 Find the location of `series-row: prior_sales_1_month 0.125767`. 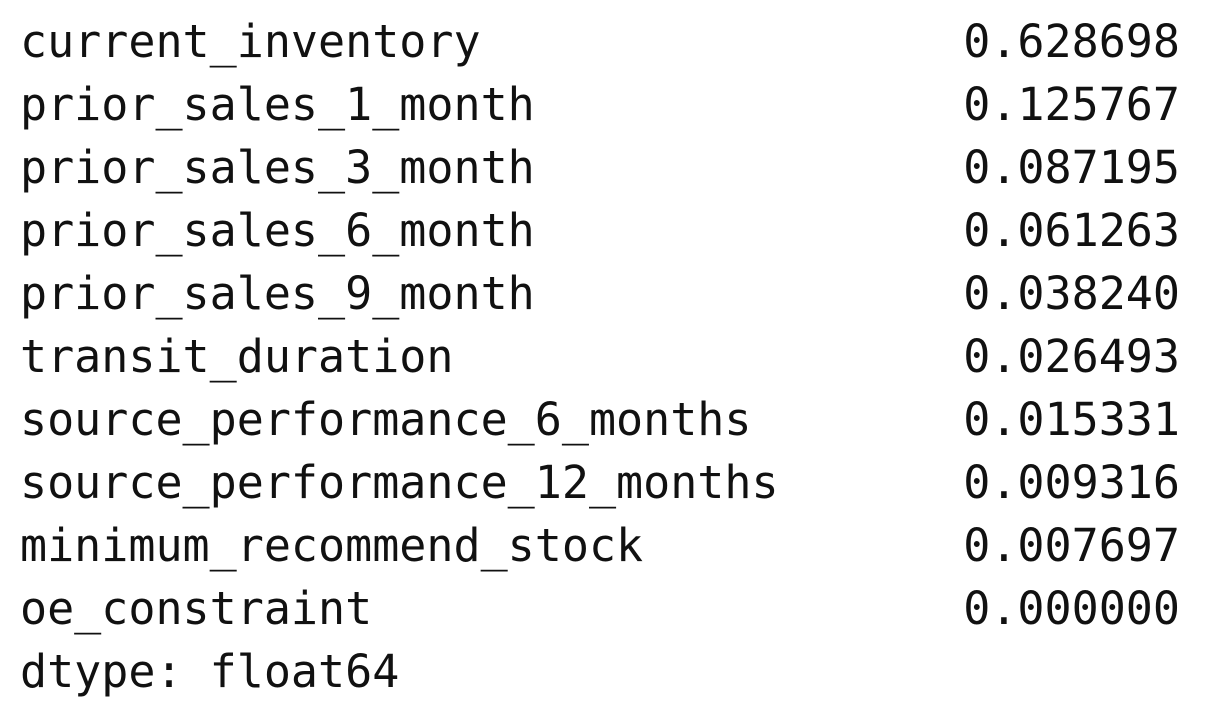

series-row: prior_sales_1_month 0.125767 is located at coordinates (600, 104).